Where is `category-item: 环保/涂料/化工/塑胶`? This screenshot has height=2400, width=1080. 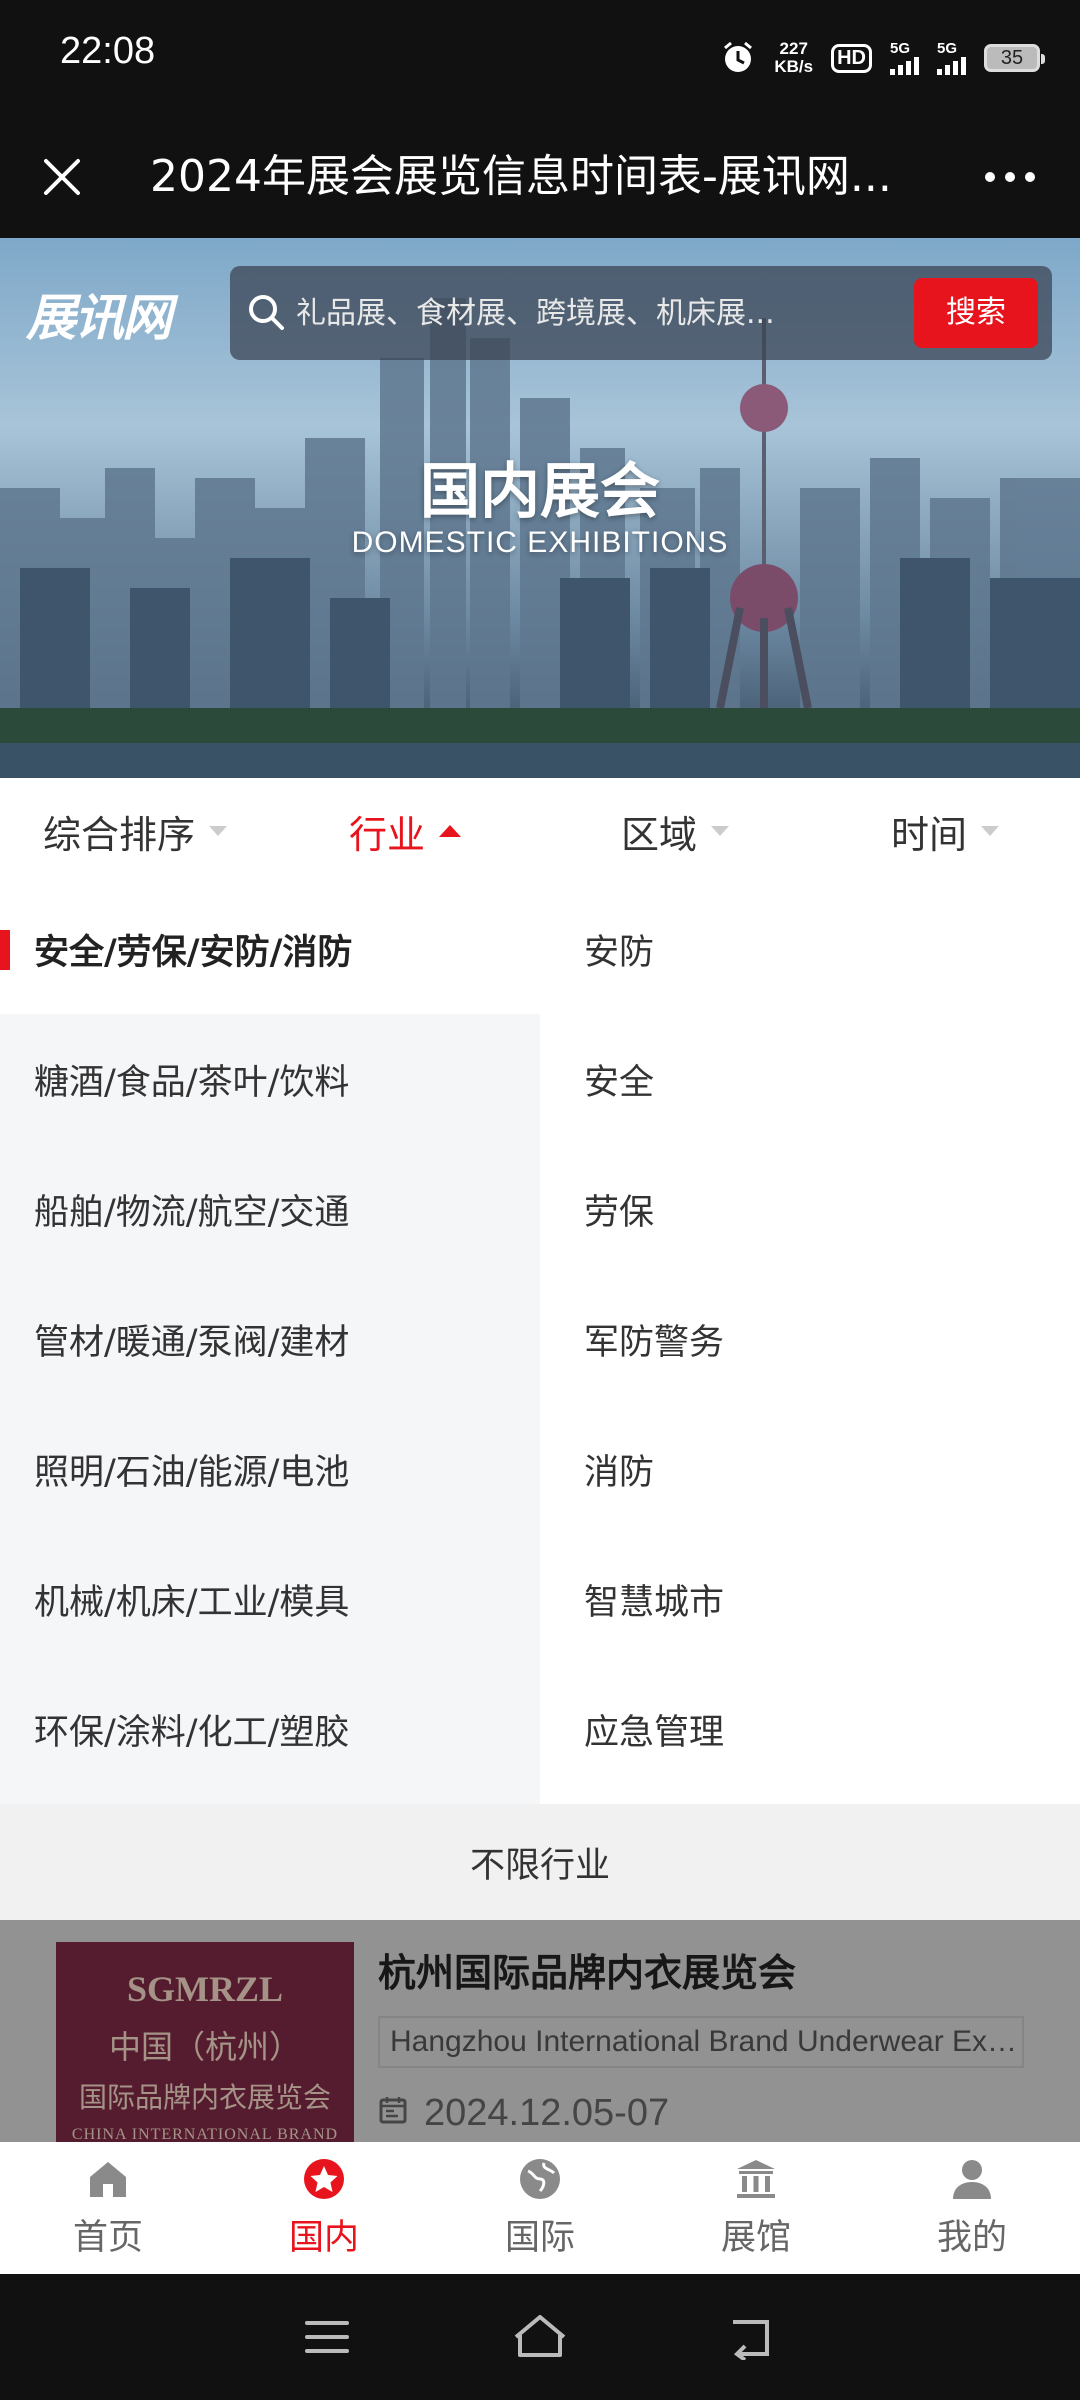 category-item: 环保/涂料/化工/塑胶 is located at coordinates (270, 1729).